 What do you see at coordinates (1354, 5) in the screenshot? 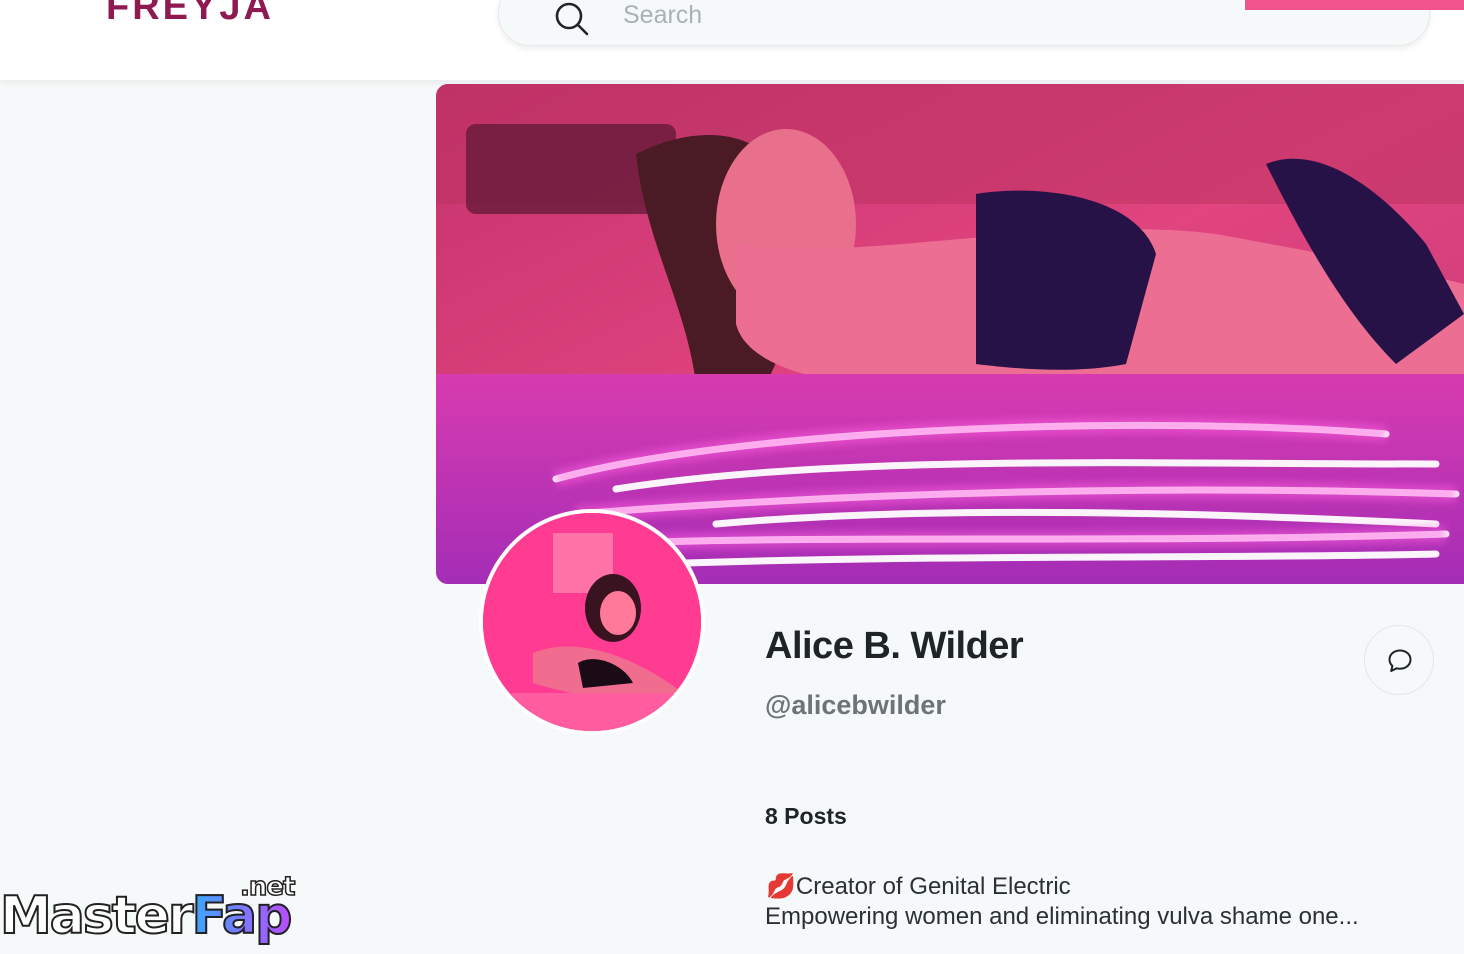
I see `sign-up-button` at bounding box center [1354, 5].